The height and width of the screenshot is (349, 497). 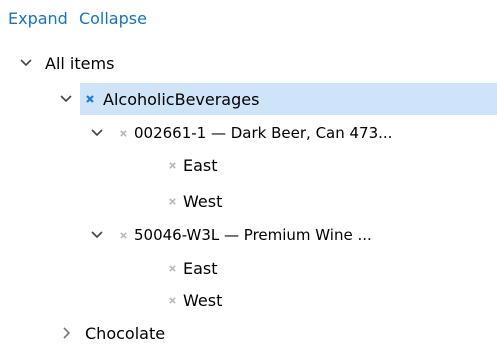 What do you see at coordinates (38, 18) in the screenshot?
I see `expand-link: Expand` at bounding box center [38, 18].